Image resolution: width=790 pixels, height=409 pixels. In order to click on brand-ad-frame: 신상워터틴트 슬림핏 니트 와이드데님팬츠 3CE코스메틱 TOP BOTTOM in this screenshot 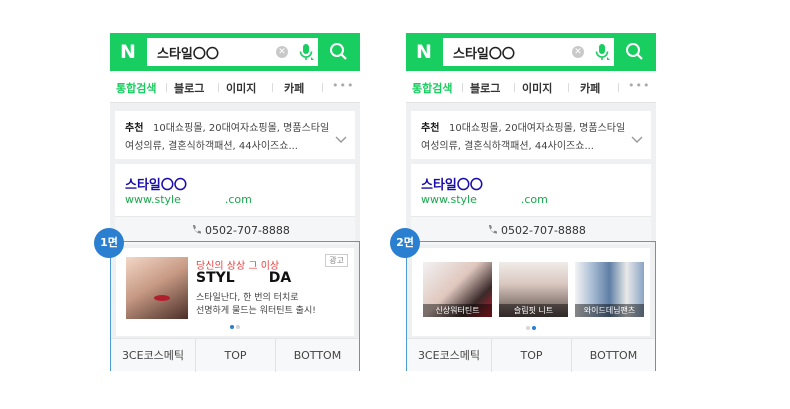, I will do `click(531, 306)`.